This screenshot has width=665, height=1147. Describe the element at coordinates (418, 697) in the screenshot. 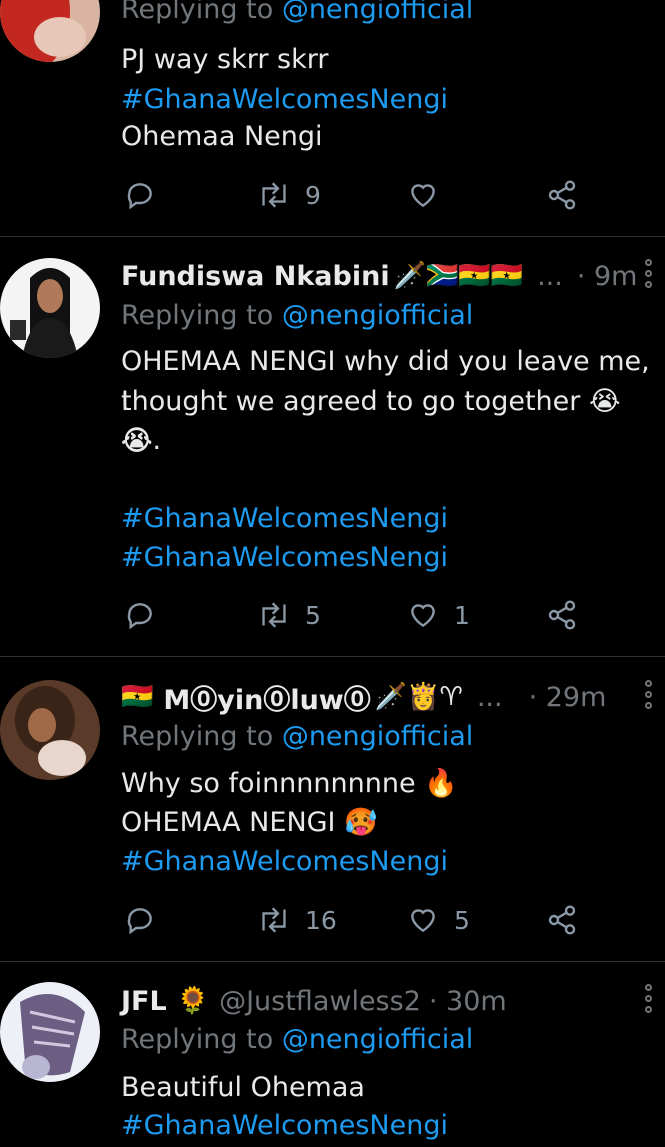

I see `name-emojis: 🗡️👸♈` at that location.